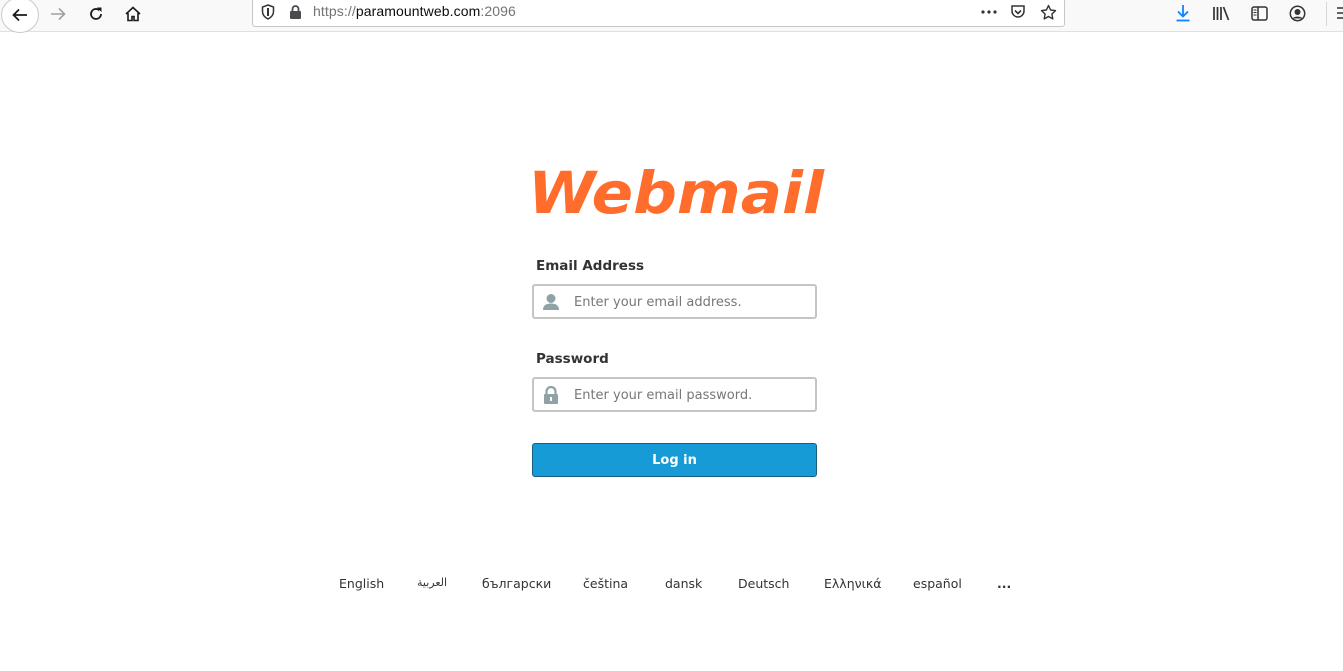 Image resolution: width=1343 pixels, height=671 pixels. Describe the element at coordinates (1337, 13) in the screenshot. I see `menu-icon` at that location.